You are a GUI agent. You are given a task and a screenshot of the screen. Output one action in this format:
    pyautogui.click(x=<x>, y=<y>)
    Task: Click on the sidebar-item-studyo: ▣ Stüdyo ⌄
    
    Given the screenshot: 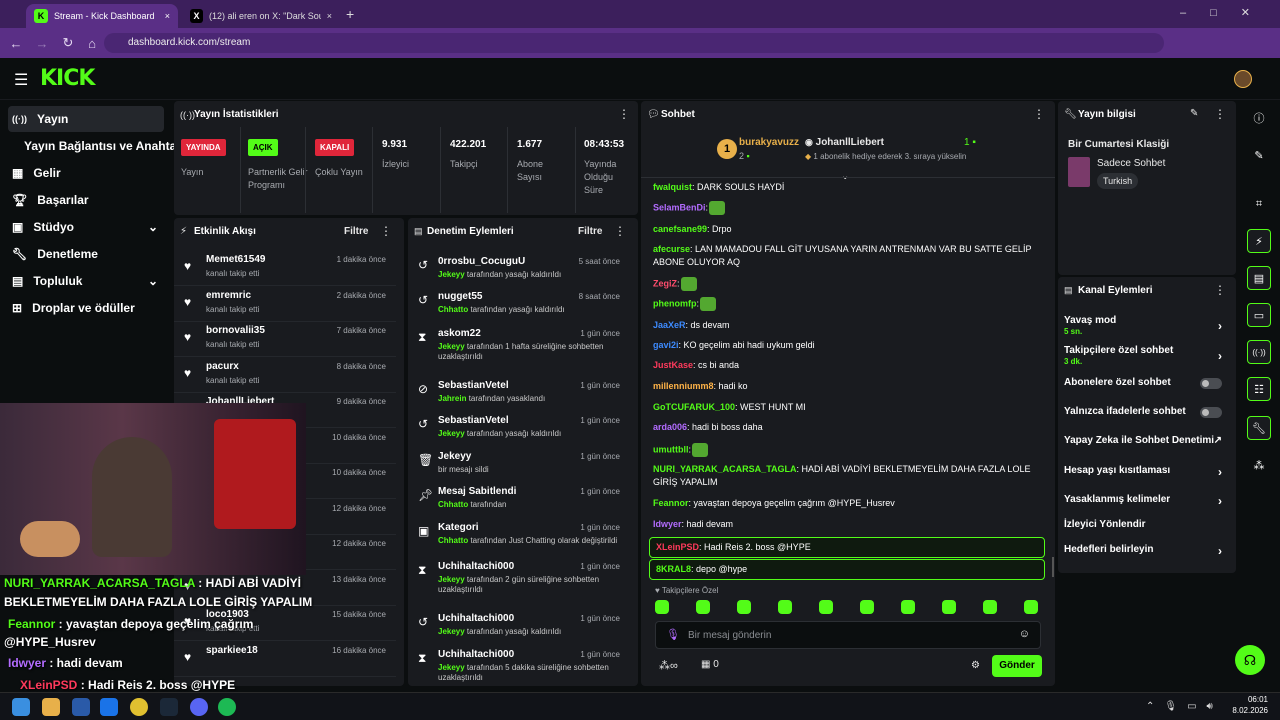 What is the action you would take?
    pyautogui.click(x=86, y=227)
    